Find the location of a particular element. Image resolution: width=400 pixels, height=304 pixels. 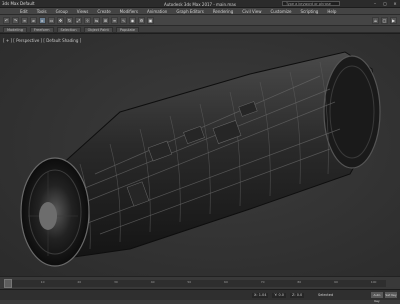

window-title: Autodesk 3ds Max 2017 - main.max is located at coordinates (200, 4).